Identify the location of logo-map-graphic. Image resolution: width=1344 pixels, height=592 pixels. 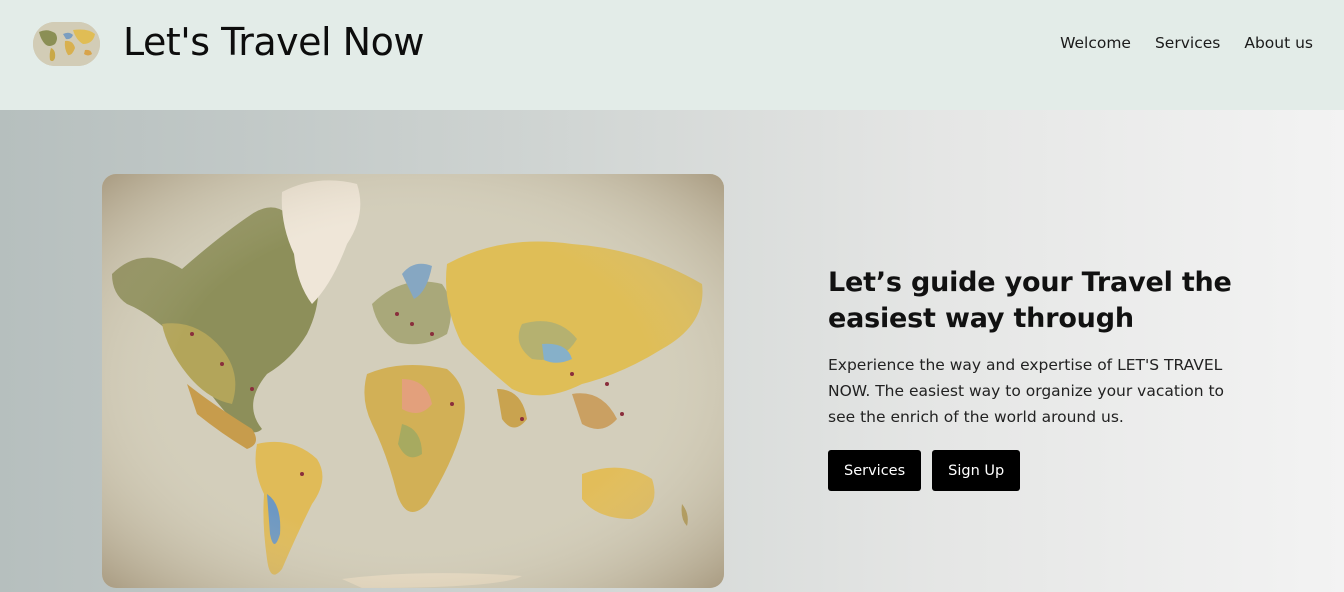
(66, 44).